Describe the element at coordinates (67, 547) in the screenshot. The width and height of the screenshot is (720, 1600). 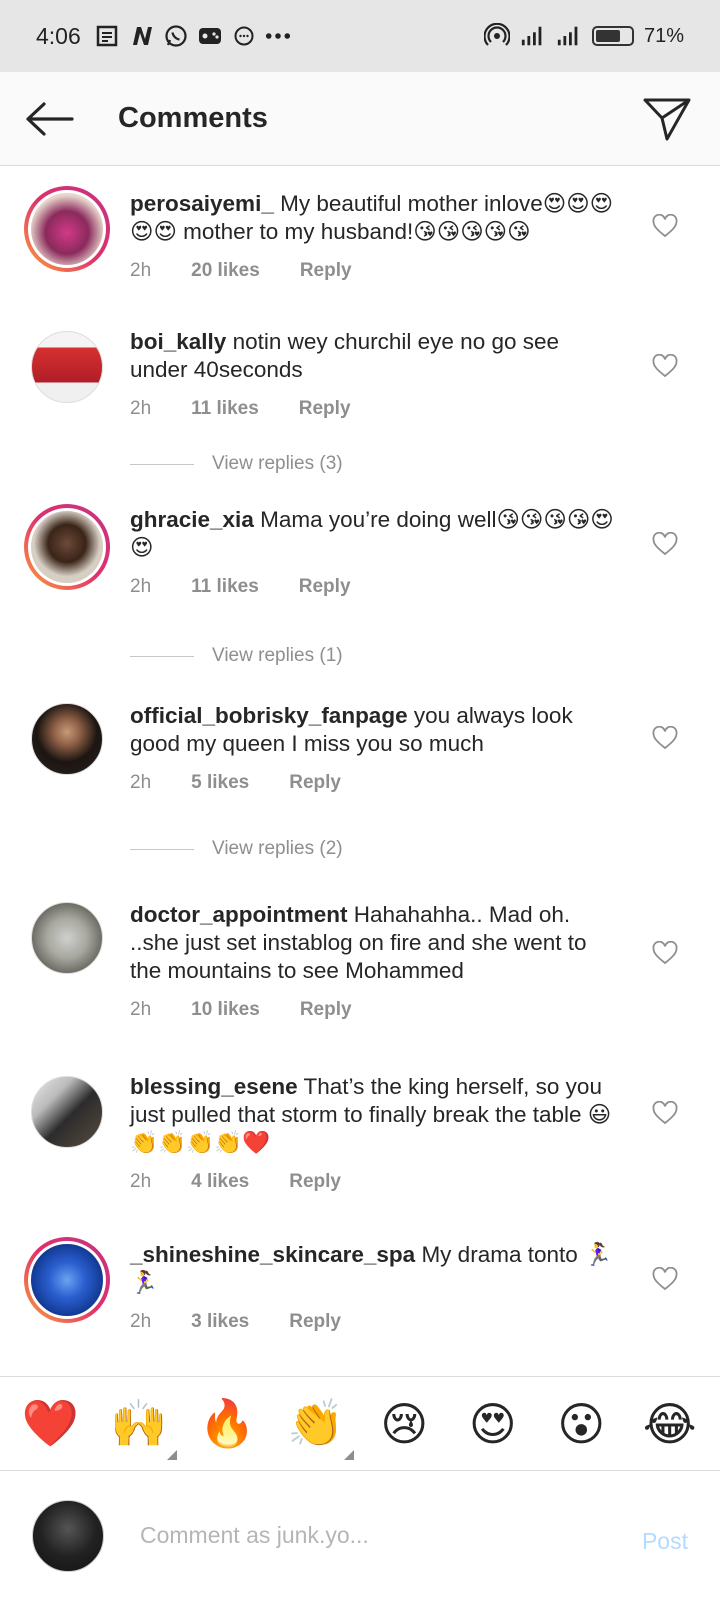
I see `avatar-ghracie-xia` at that location.